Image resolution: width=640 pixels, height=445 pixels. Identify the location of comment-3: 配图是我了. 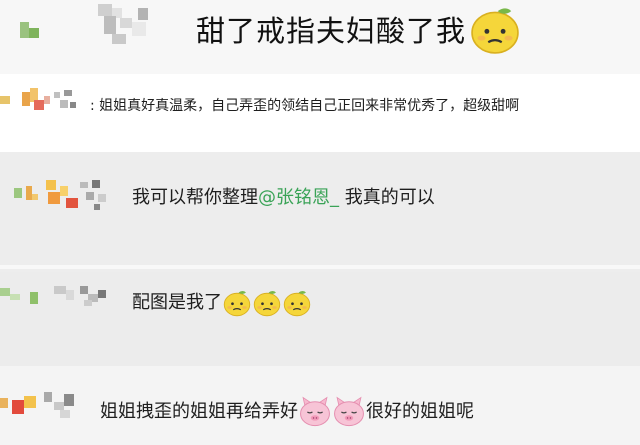
(222, 303).